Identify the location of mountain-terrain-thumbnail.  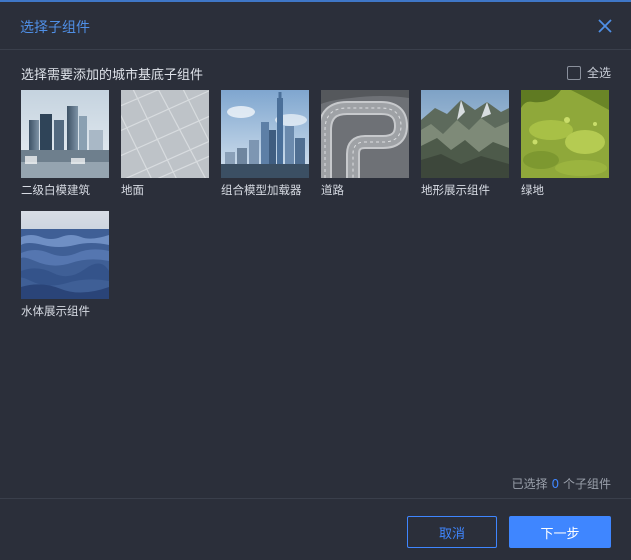
(465, 134).